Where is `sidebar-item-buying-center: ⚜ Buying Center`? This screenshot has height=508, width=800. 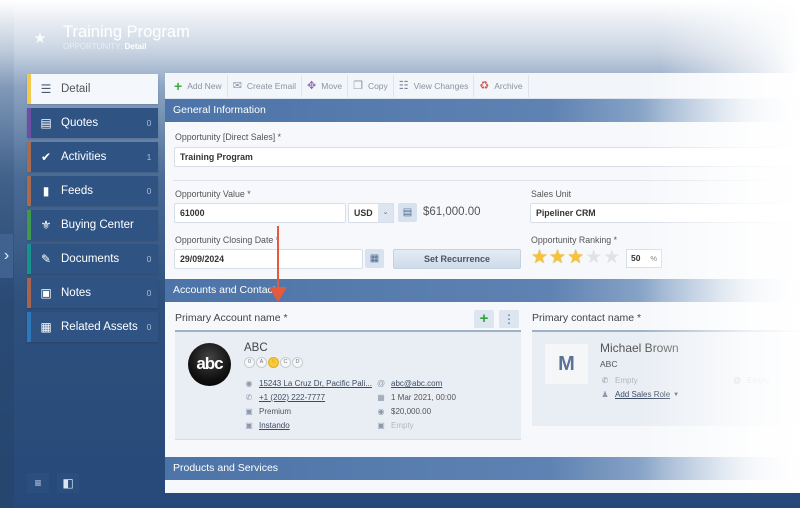
sidebar-item-buying-center: ⚜ Buying Center is located at coordinates (92, 225).